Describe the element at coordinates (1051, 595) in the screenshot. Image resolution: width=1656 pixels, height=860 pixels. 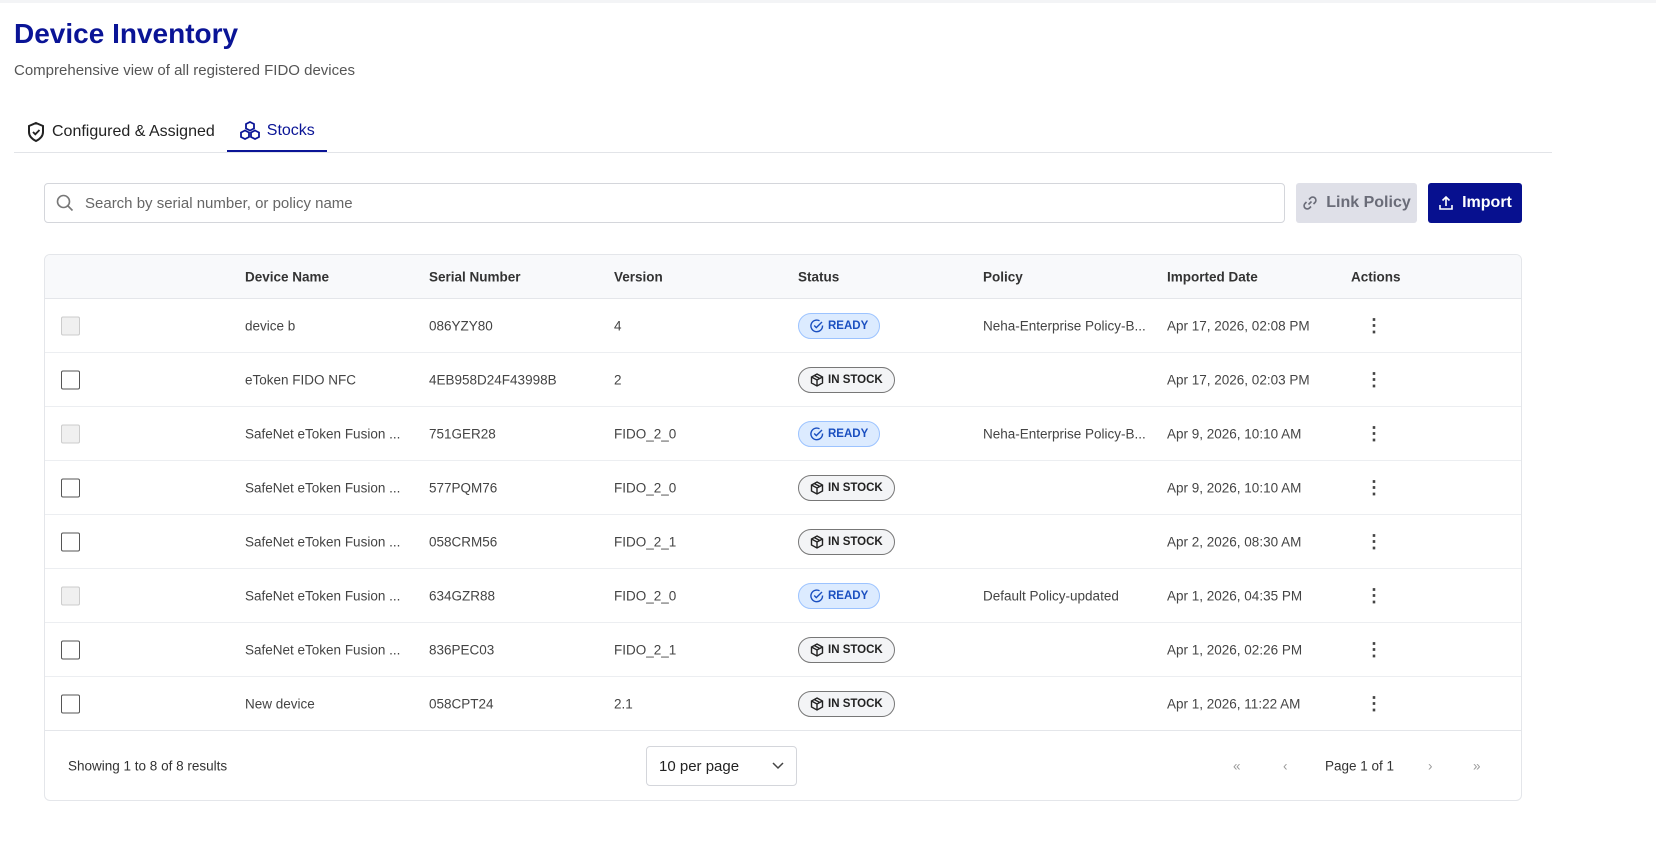
I see `policy-name: Default Policy-updated` at that location.